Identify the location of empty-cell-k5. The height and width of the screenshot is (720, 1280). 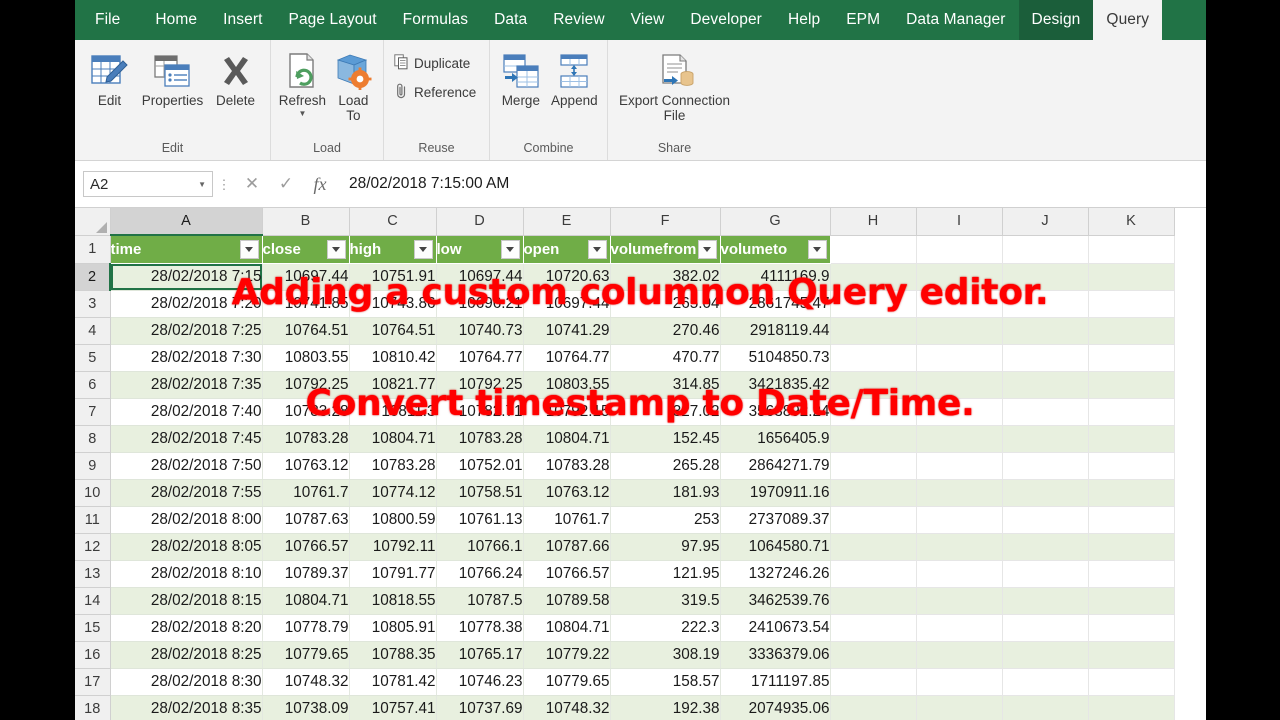
(1131, 358).